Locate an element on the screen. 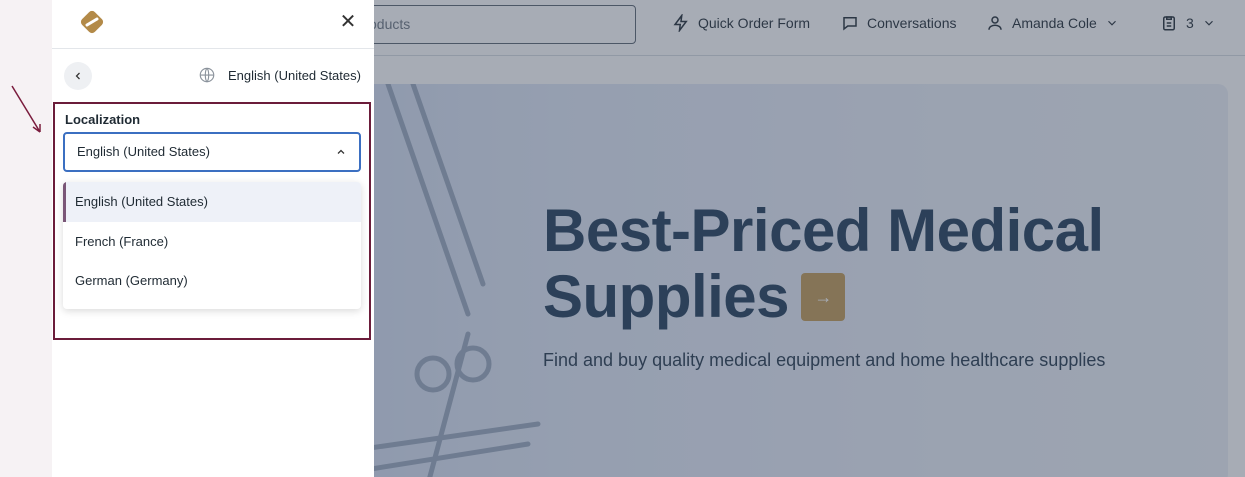 The image size is (1245, 477). close-button: ✕ is located at coordinates (348, 22).